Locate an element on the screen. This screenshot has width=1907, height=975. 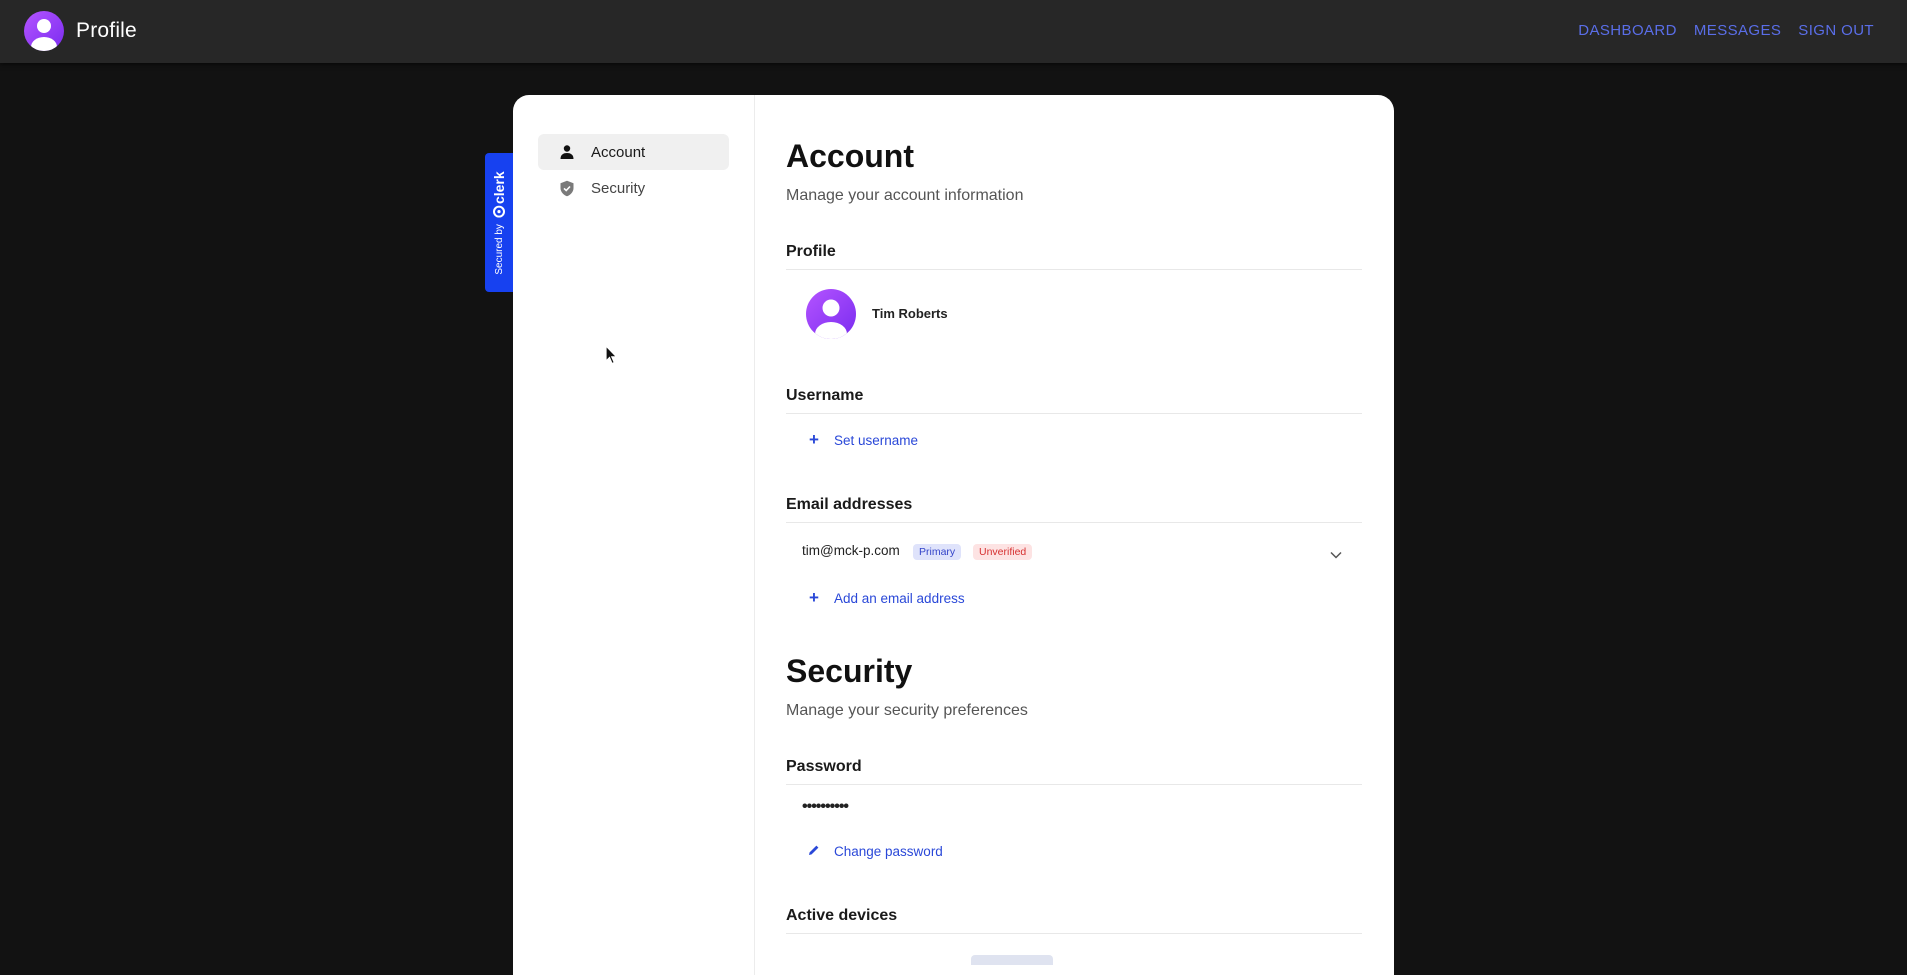
nav-sign-out-link: SIGN OUT is located at coordinates (1836, 30).